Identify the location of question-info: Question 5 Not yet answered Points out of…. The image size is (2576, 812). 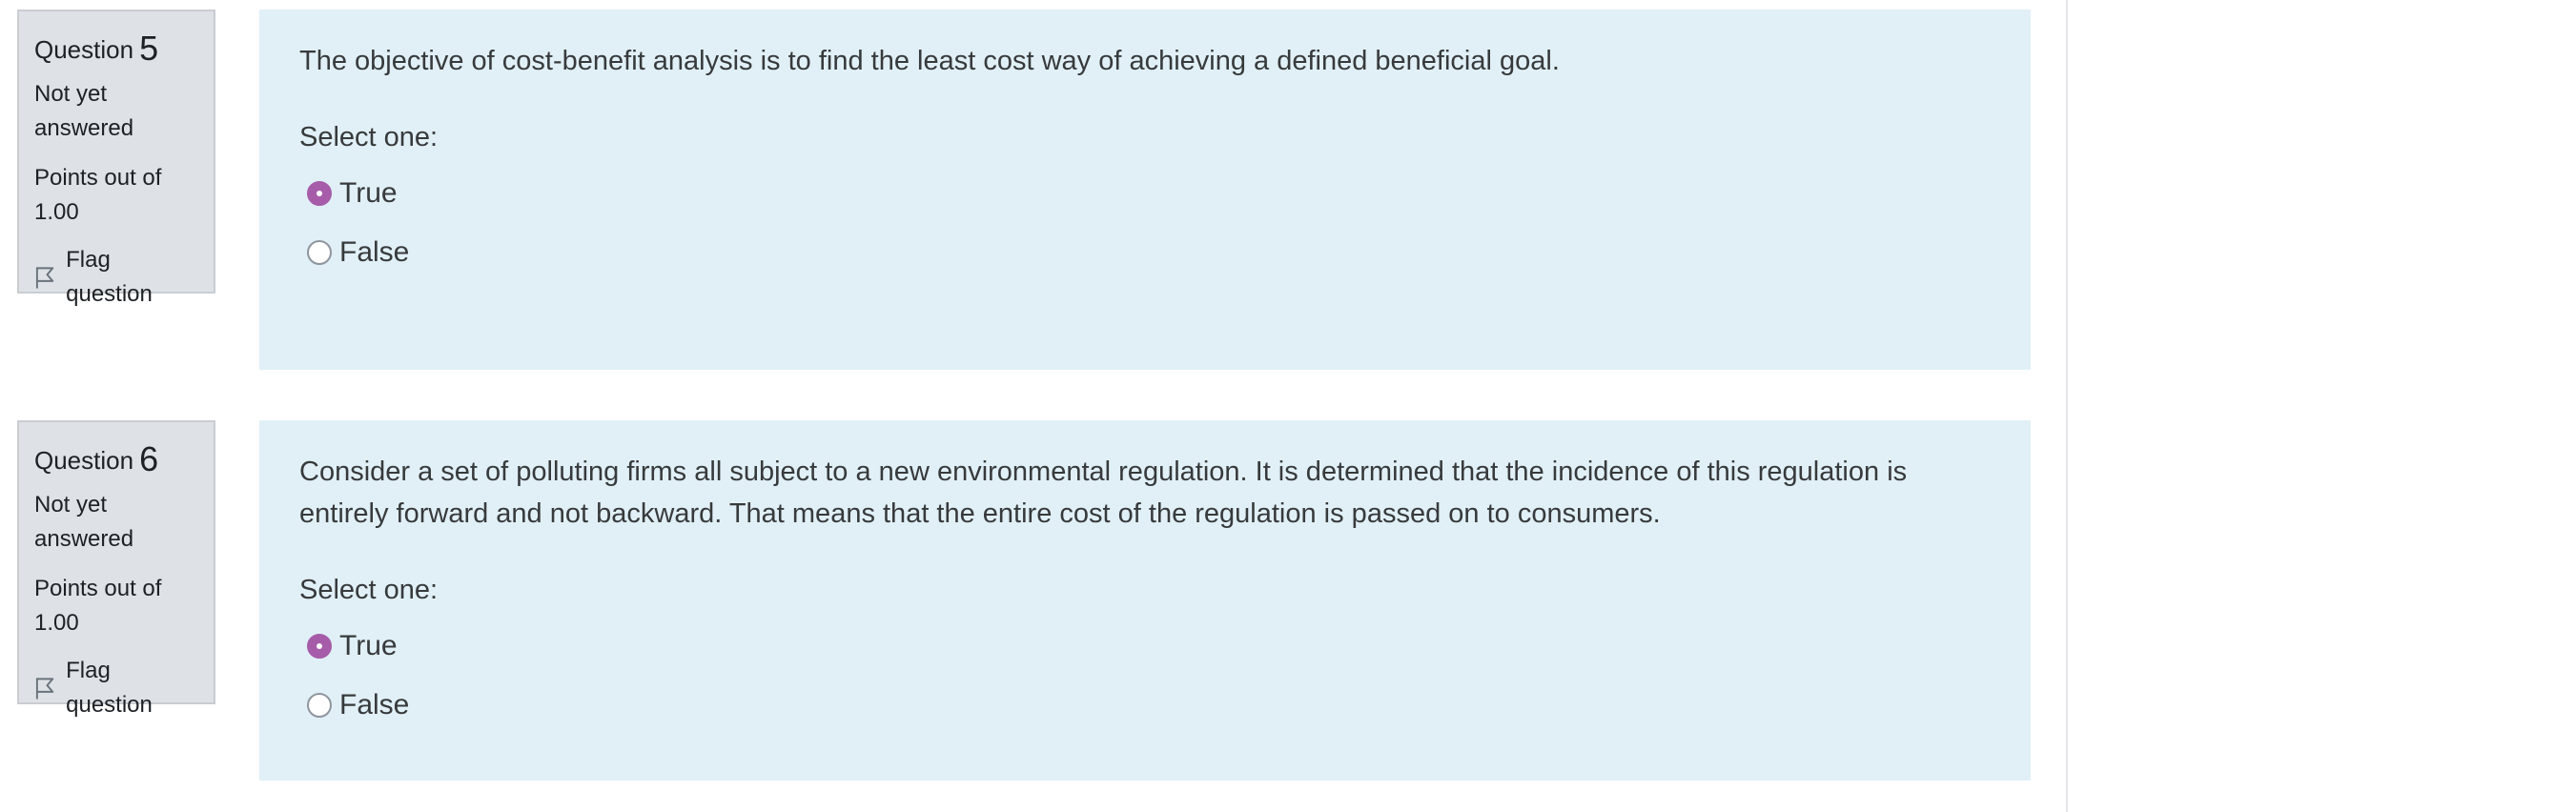
(116, 158).